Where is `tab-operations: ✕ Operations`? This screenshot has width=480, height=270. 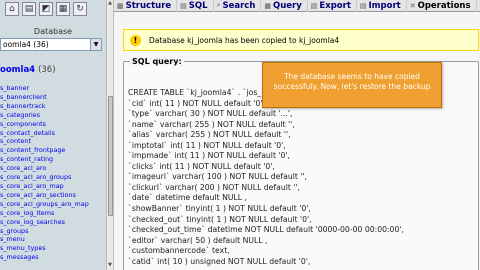 tab-operations: ✕ Operations is located at coordinates (442, 6).